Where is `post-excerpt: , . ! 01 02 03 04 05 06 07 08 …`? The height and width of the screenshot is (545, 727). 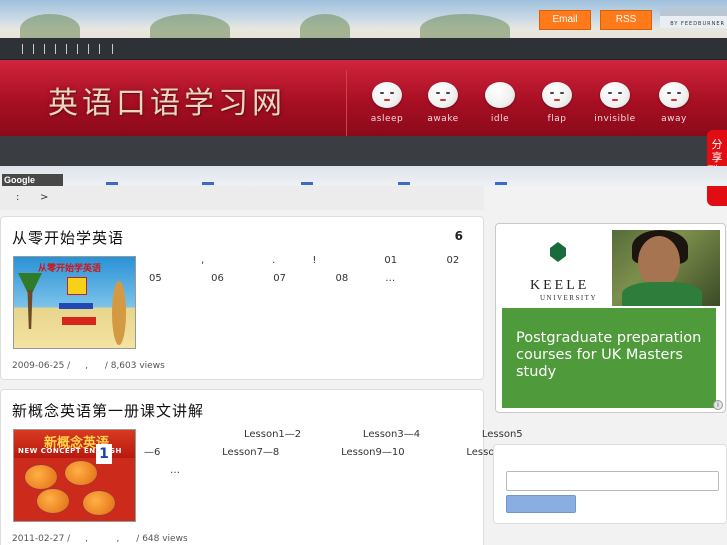
post-excerpt: , . ! 01 02 03 04 05 06 07 08 … is located at coordinates (366, 270).